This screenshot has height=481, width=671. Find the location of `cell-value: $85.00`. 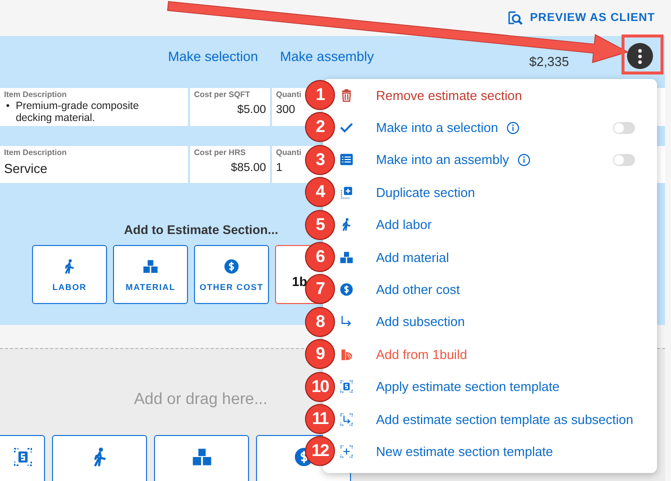

cell-value: $85.00 is located at coordinates (248, 168).